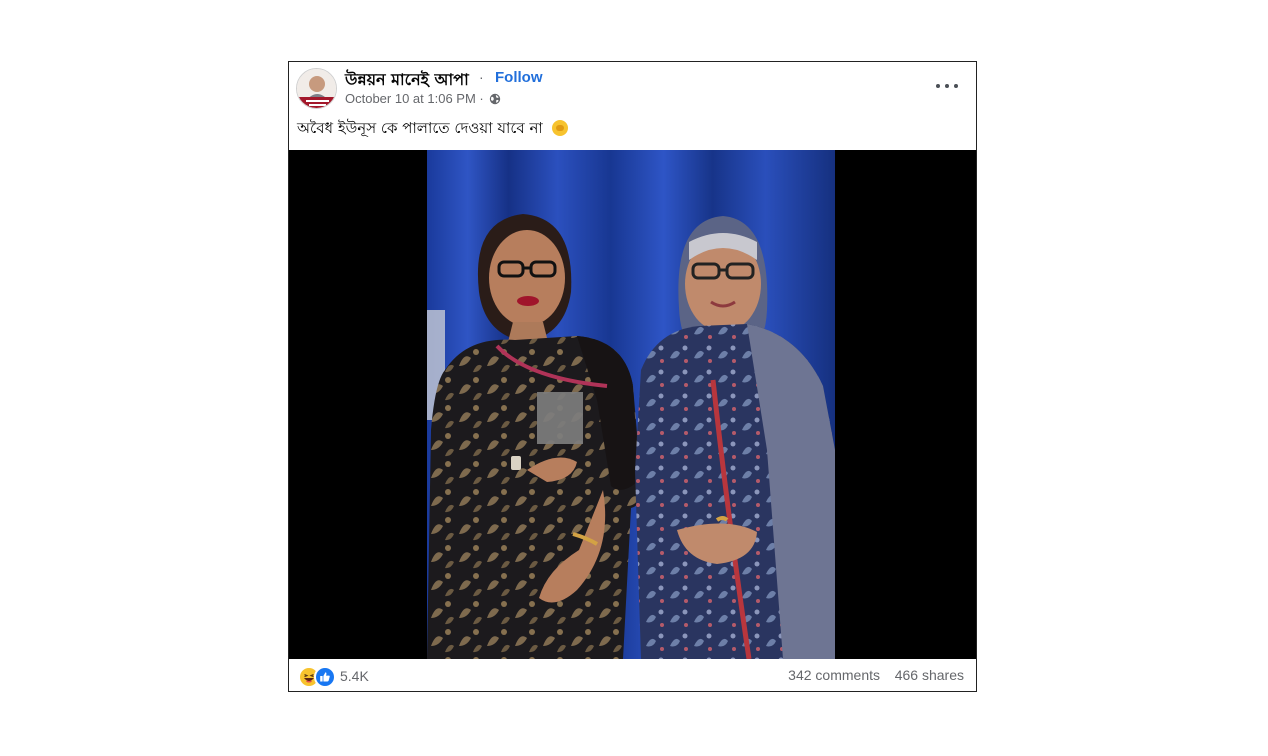  Describe the element at coordinates (407, 80) in the screenshot. I see `page-name: উন্নয়ন মানেই আপা` at that location.